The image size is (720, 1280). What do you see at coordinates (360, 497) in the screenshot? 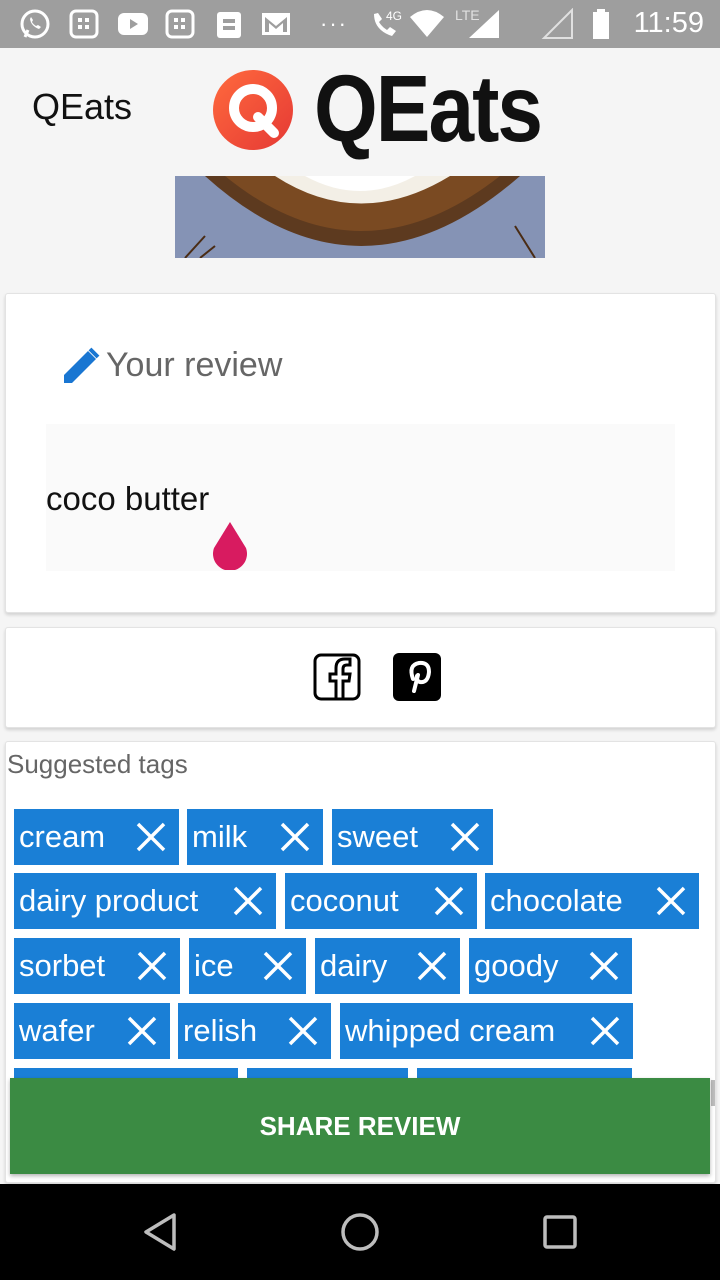
I see `review-input: coco butter` at bounding box center [360, 497].